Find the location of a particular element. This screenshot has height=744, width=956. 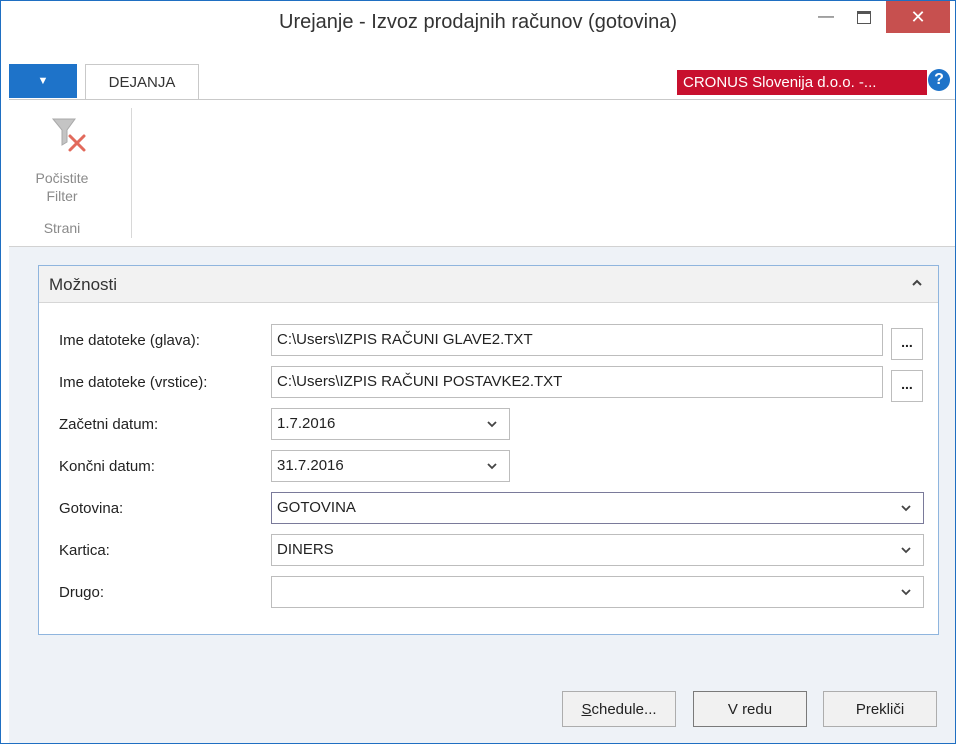

end-date-field: 31.7.2016 is located at coordinates (390, 466).